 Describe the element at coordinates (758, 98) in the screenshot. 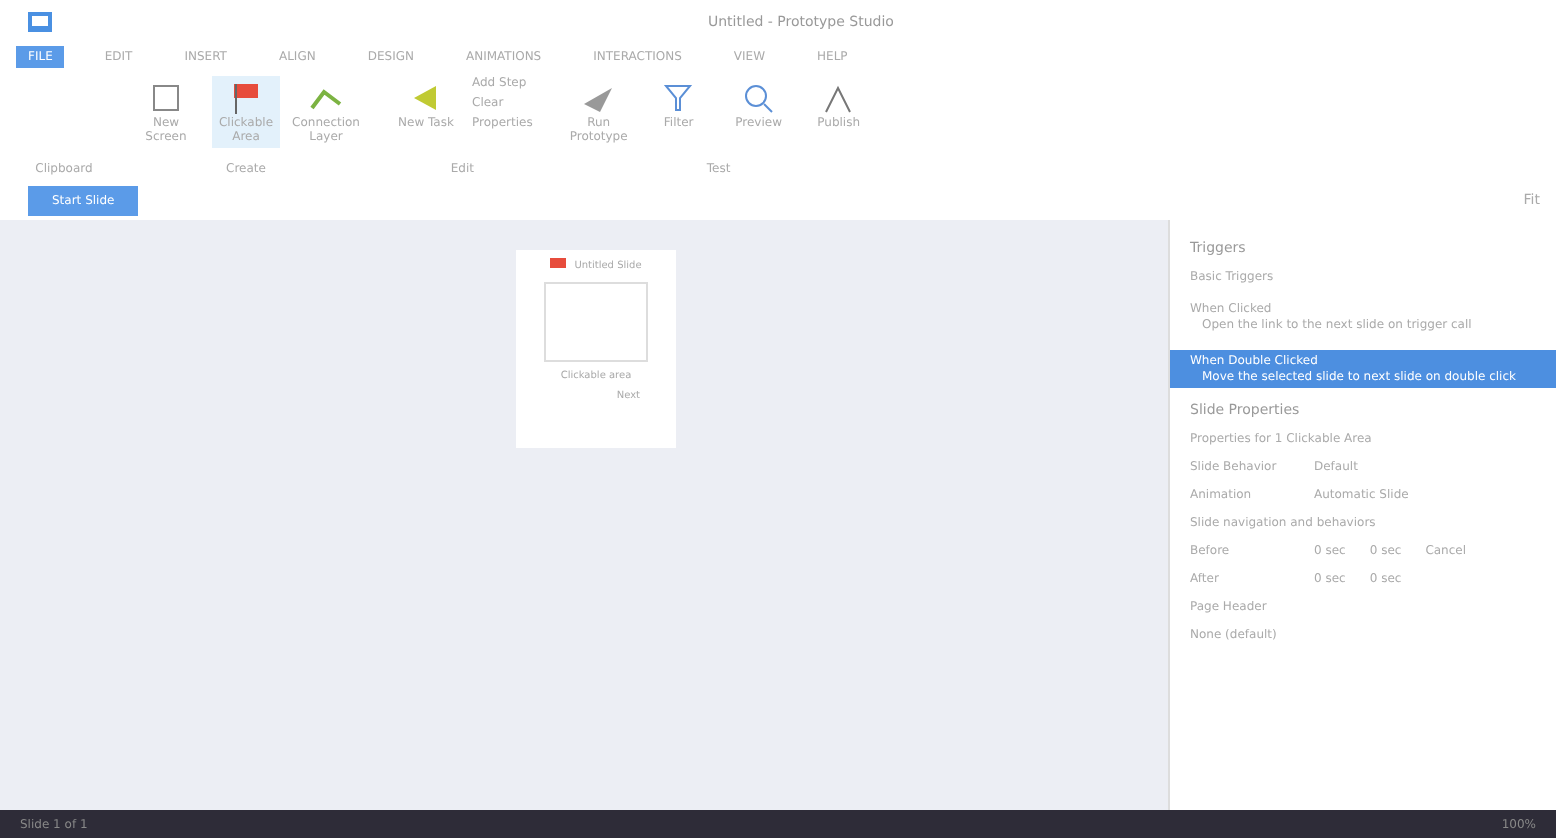

I see `search-icon` at that location.